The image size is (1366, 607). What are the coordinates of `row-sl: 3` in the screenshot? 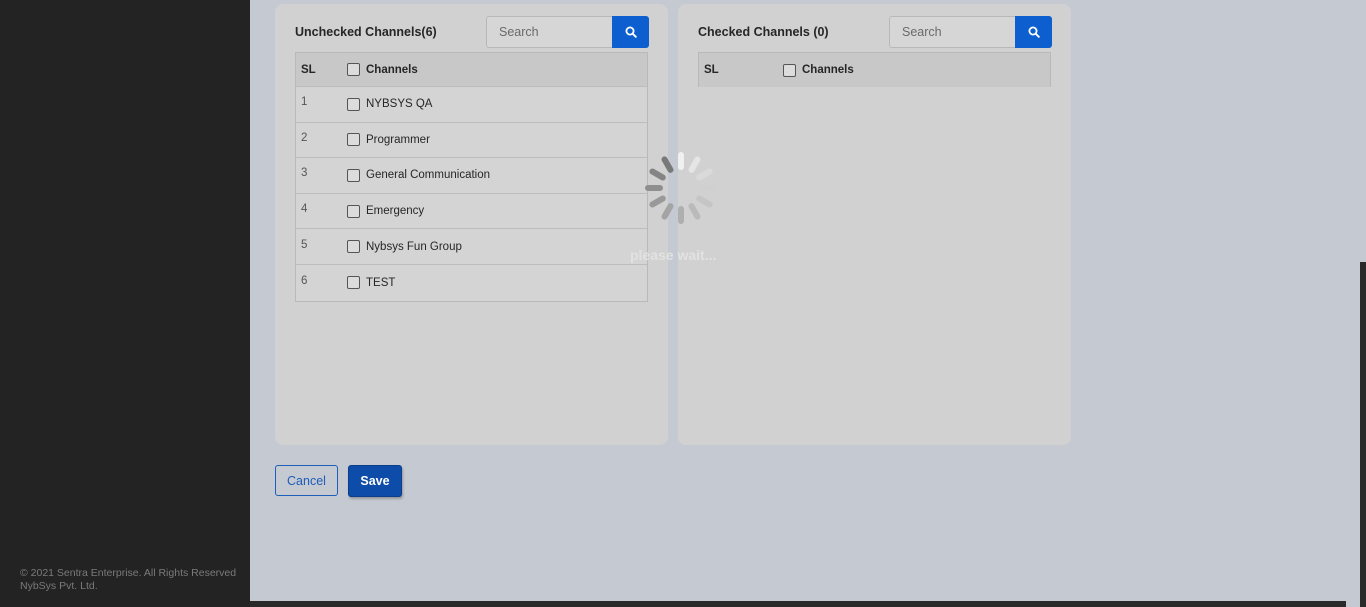 It's located at (304, 173).